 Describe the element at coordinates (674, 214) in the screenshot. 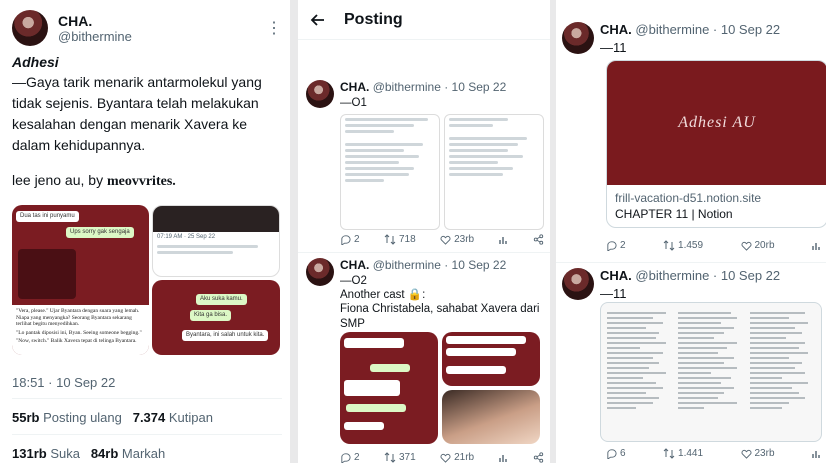

I see `card-title: CHAPTER 11 | Notion` at that location.